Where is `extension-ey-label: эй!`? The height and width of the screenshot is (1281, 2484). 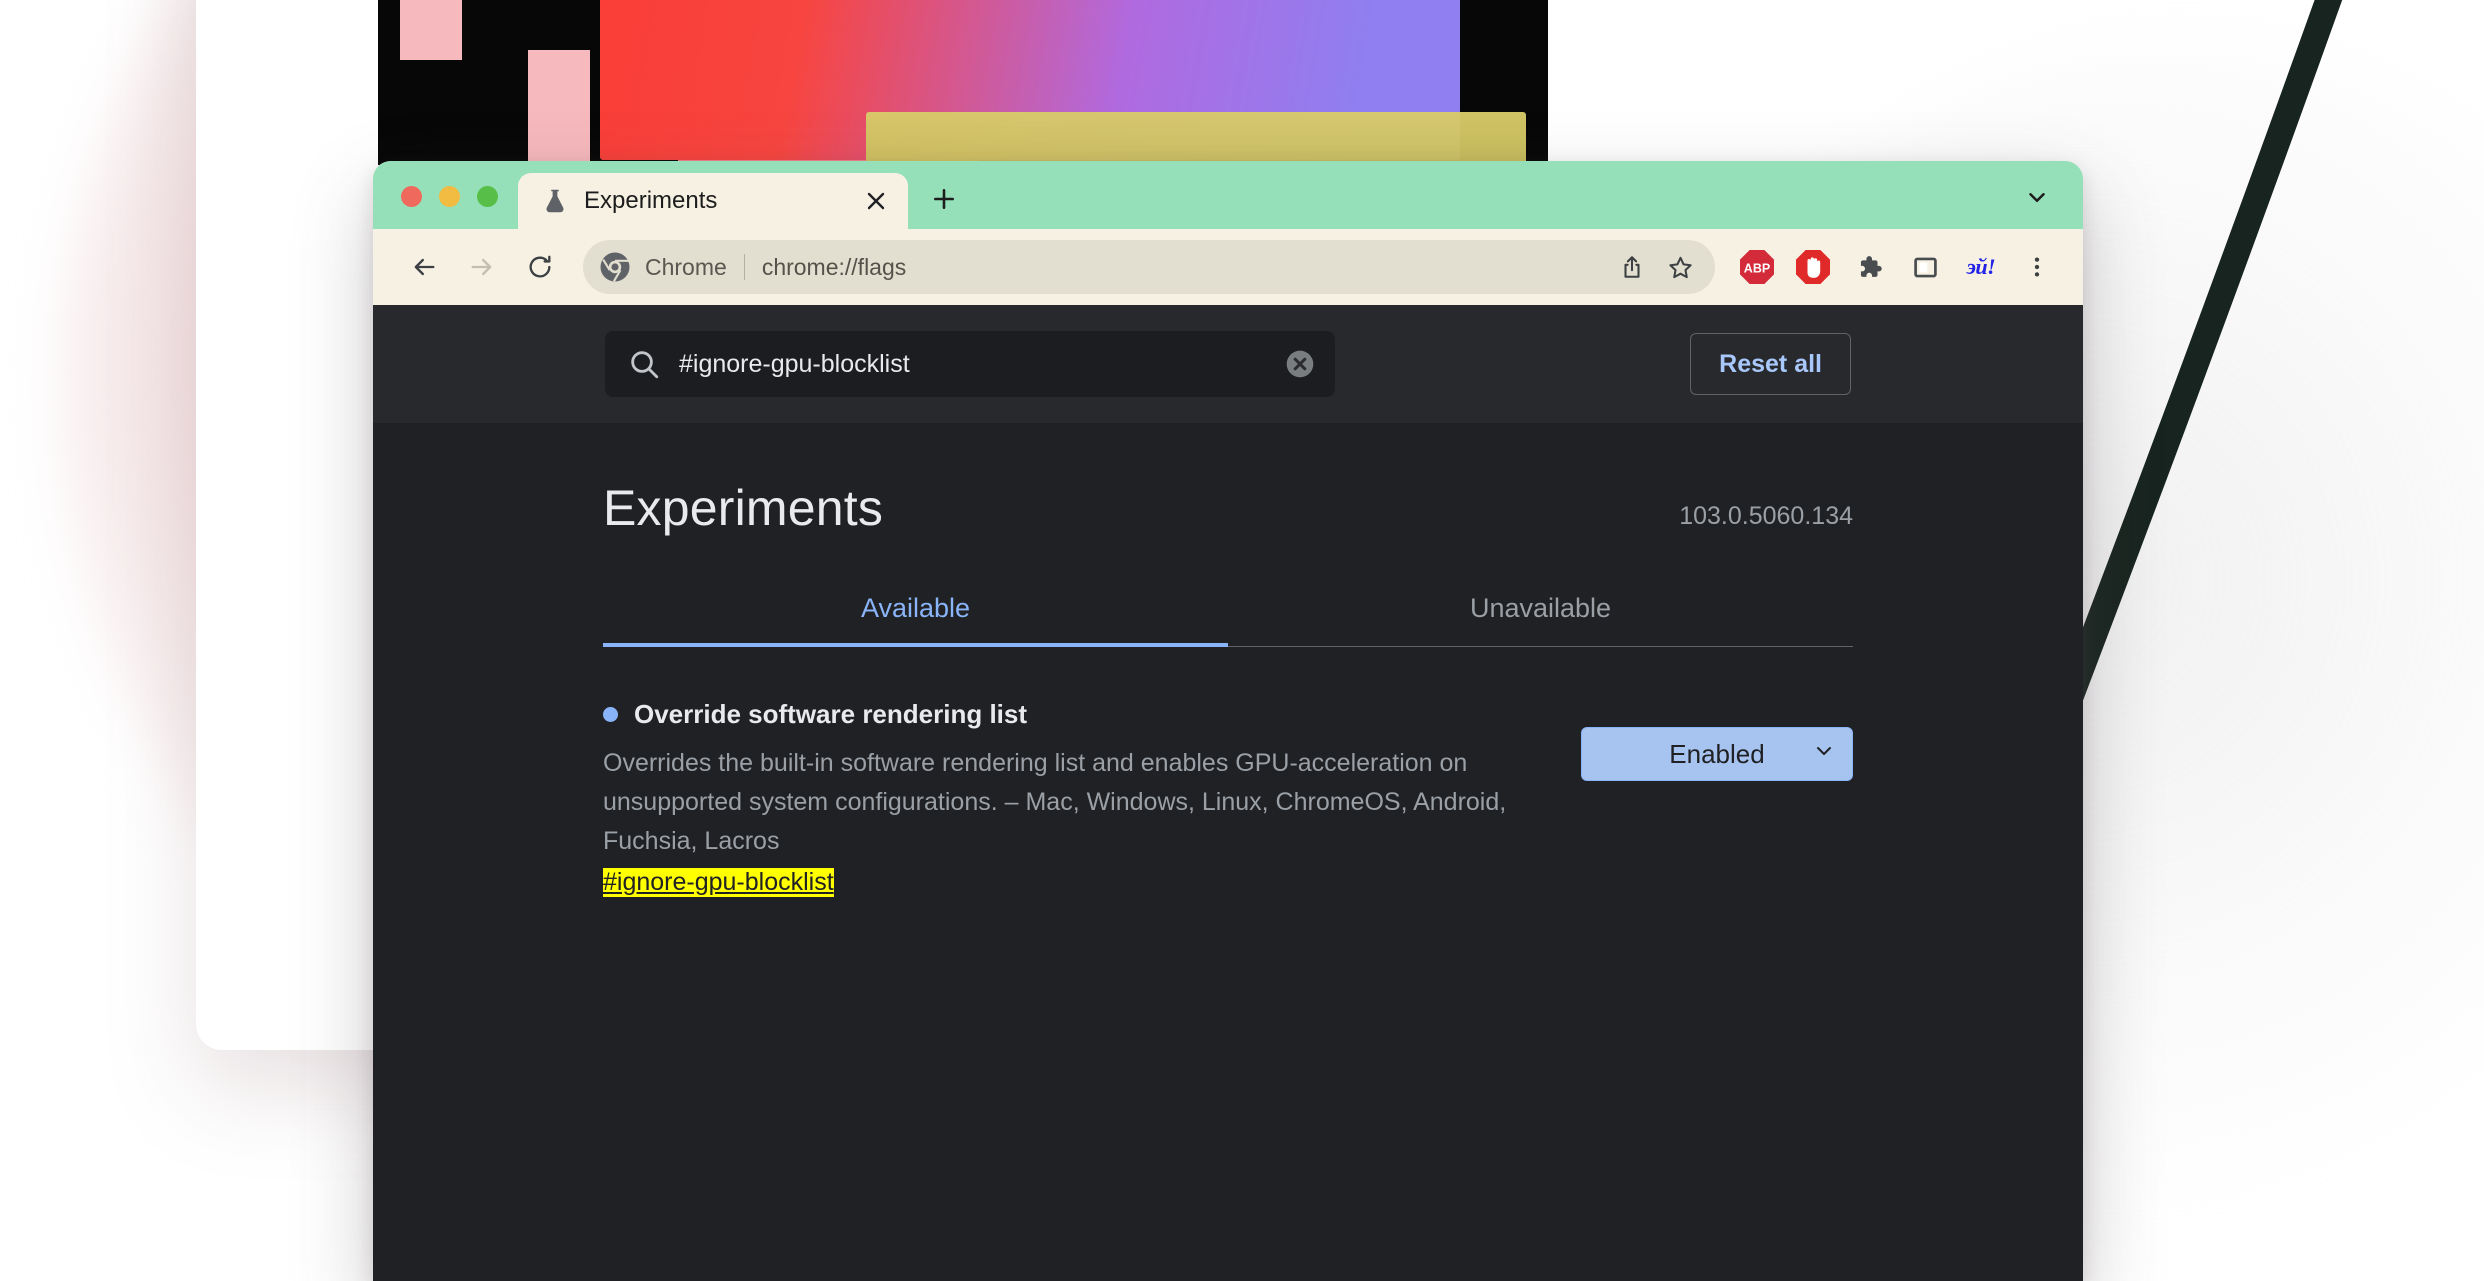 extension-ey-label: эй! is located at coordinates (1981, 267).